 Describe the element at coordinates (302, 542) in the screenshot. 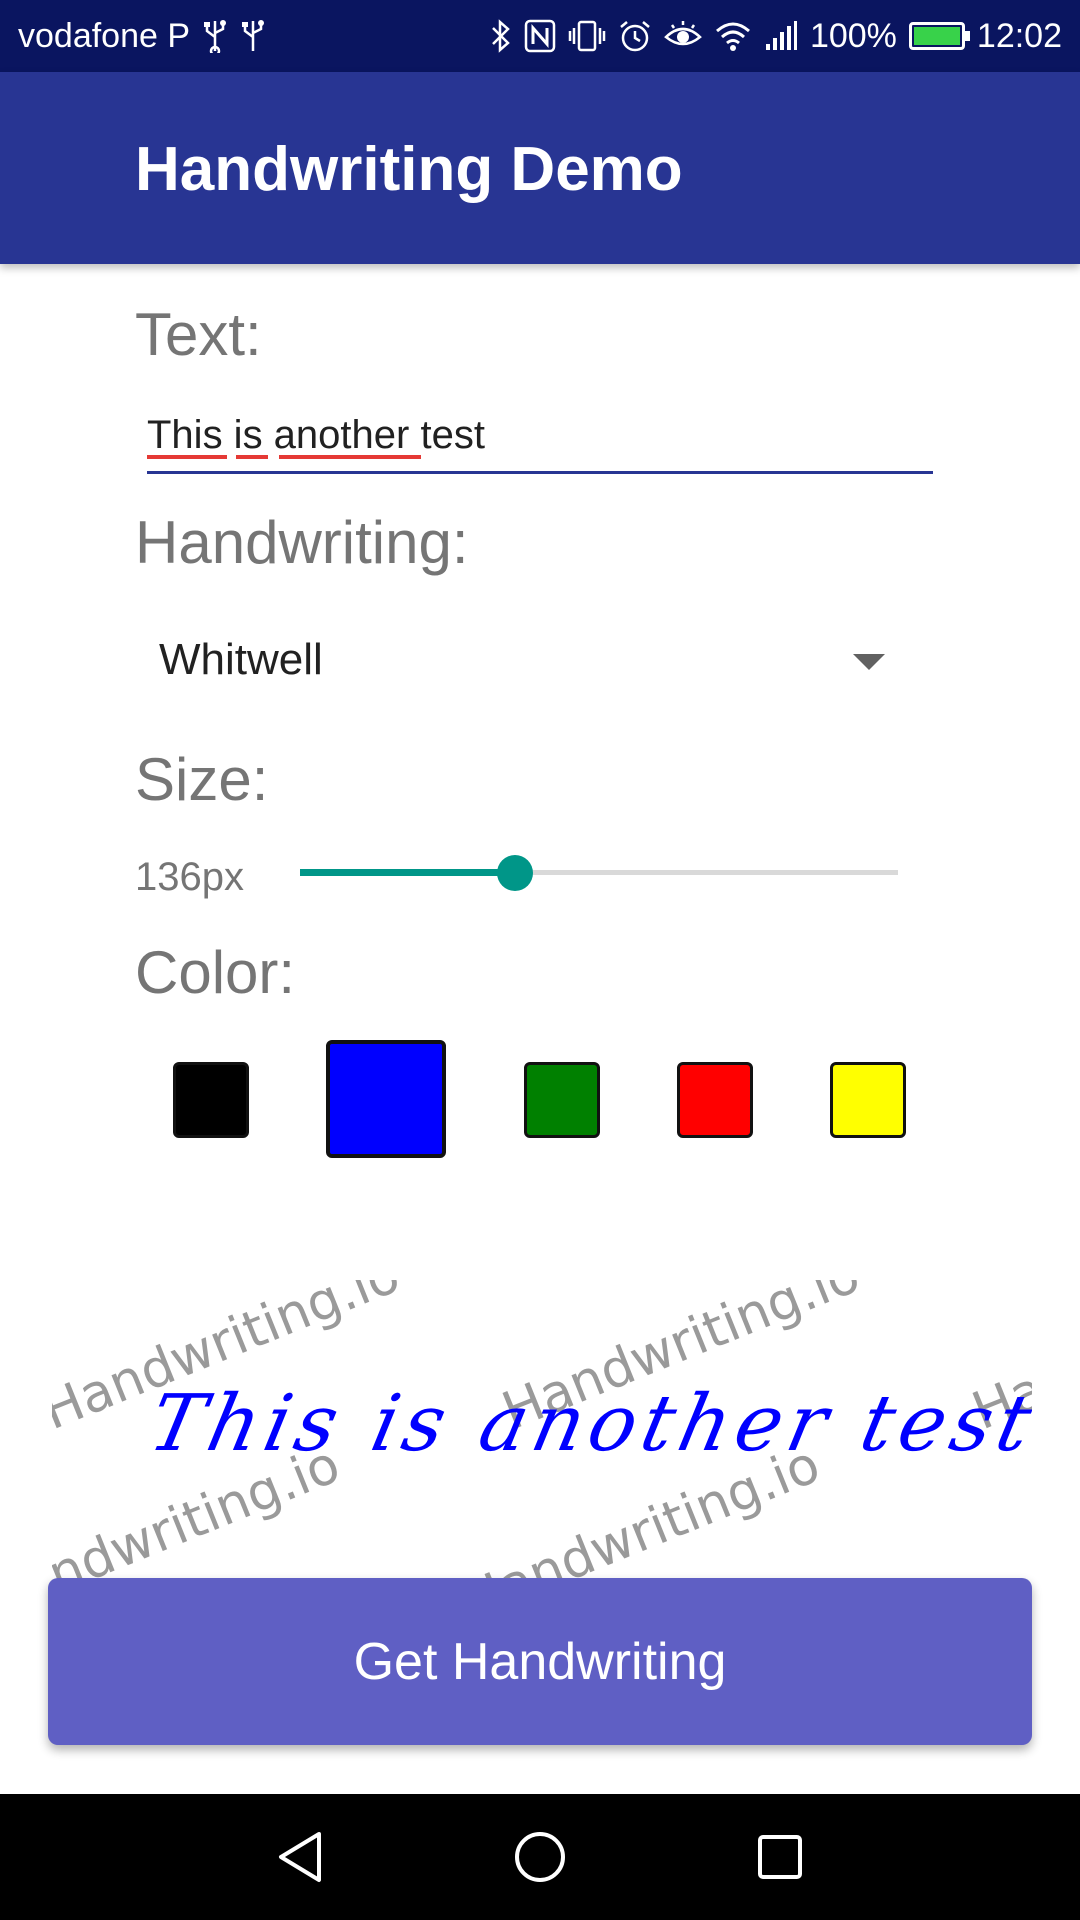

I see `handwriting-label: Handwriting:` at that location.